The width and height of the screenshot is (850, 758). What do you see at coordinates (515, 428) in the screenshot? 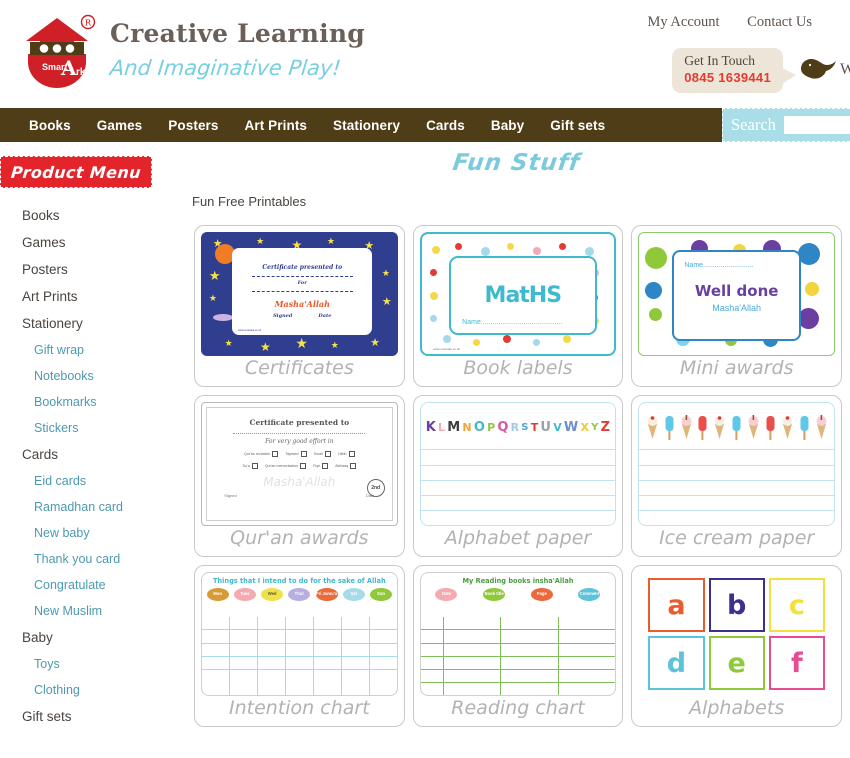
I see `letter: R` at bounding box center [515, 428].